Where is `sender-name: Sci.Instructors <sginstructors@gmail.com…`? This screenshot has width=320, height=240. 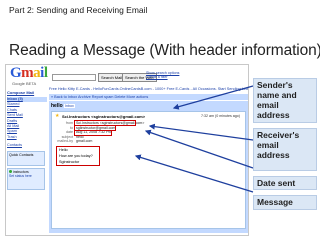 sender-name: Sci.Instructors <sginstructors@gmail.com… is located at coordinates (104, 116).